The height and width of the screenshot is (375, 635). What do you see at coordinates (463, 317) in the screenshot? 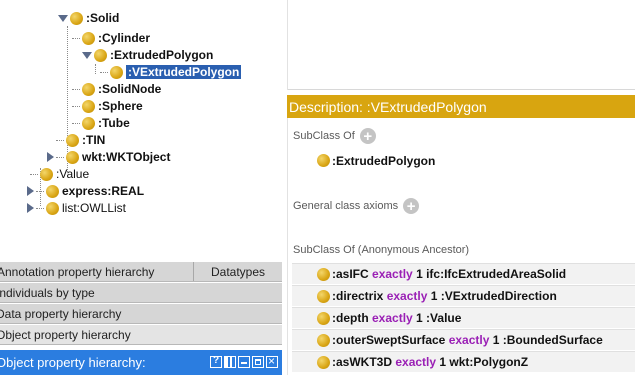
I see `restriction-row: :depth exactly 1 :Value` at bounding box center [463, 317].